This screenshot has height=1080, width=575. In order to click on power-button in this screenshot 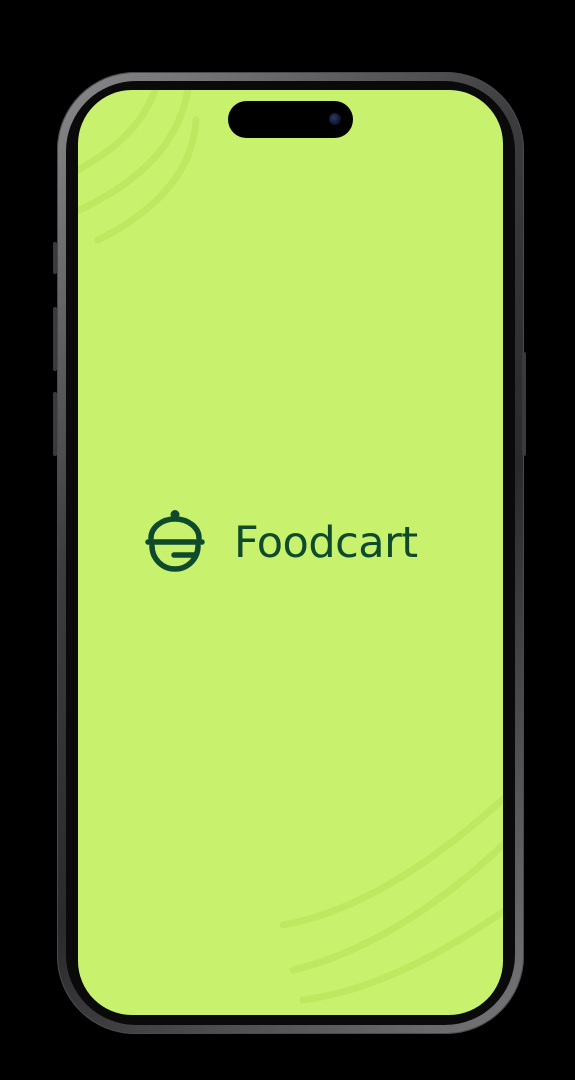, I will do `click(524, 404)`.